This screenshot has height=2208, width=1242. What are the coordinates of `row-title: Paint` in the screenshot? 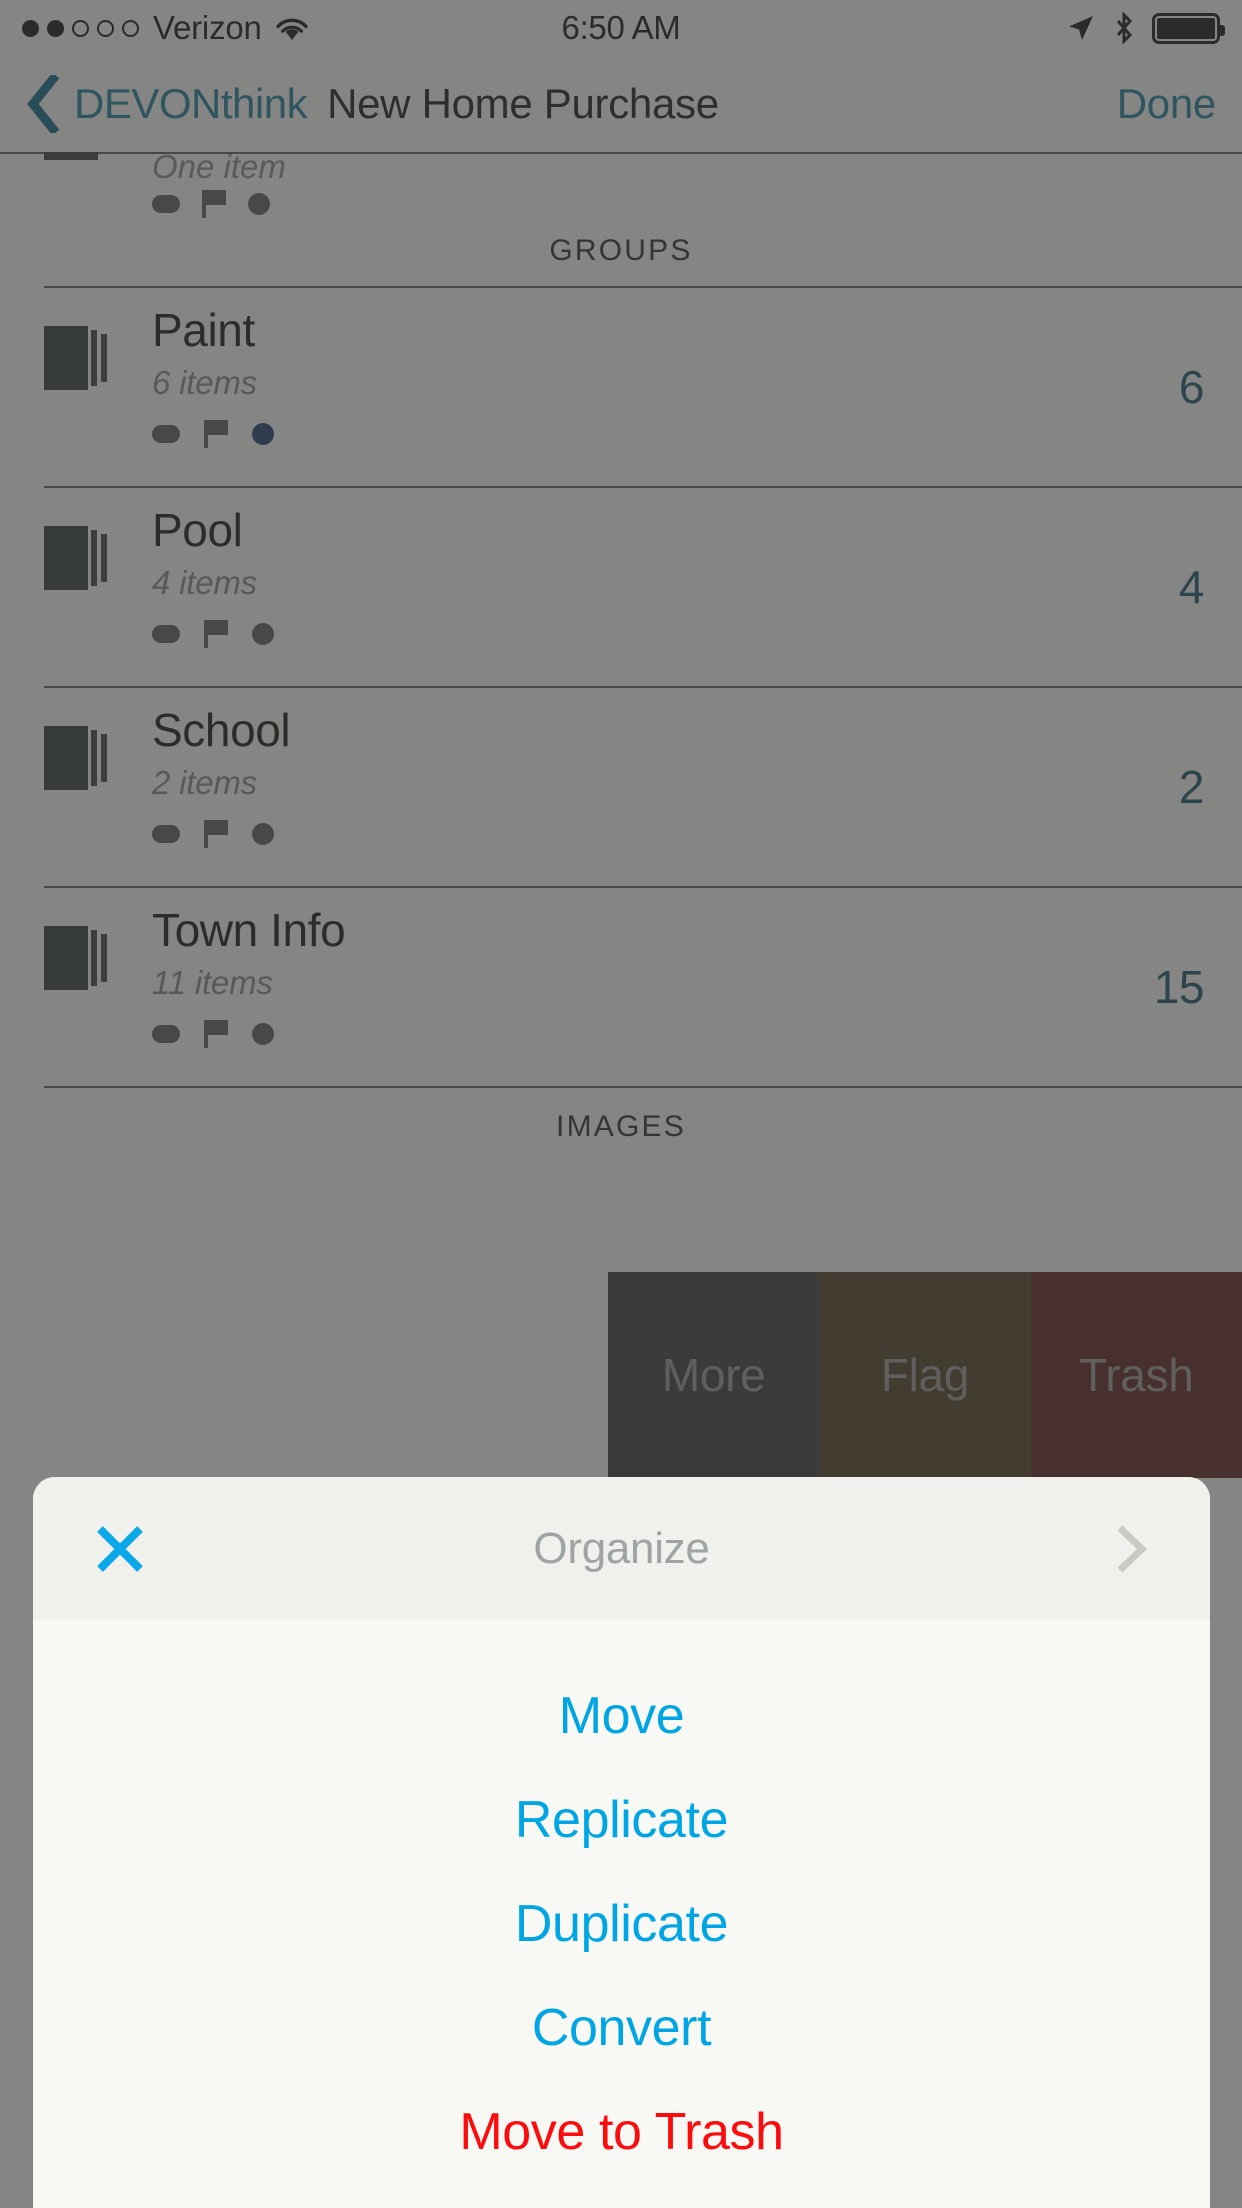 It's located at (203, 330).